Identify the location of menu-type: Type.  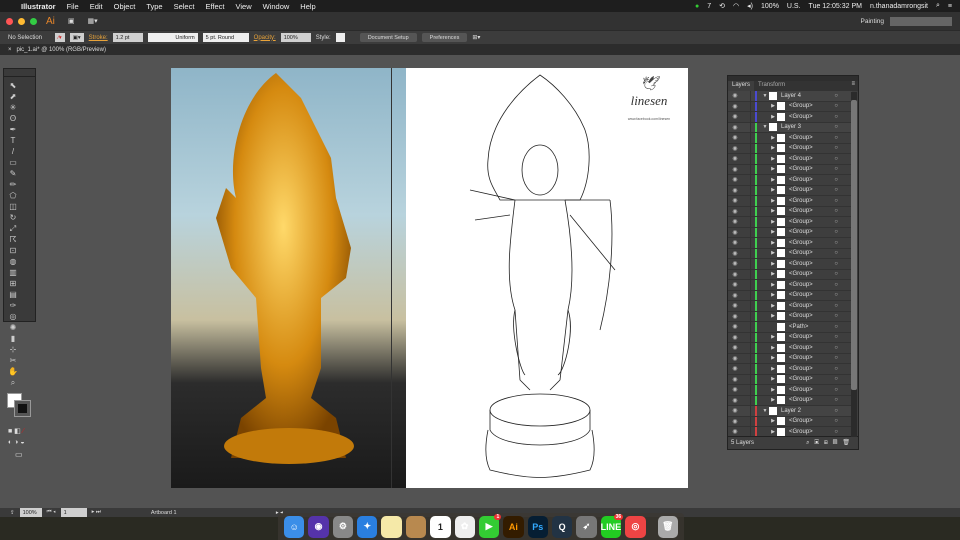
(154, 6).